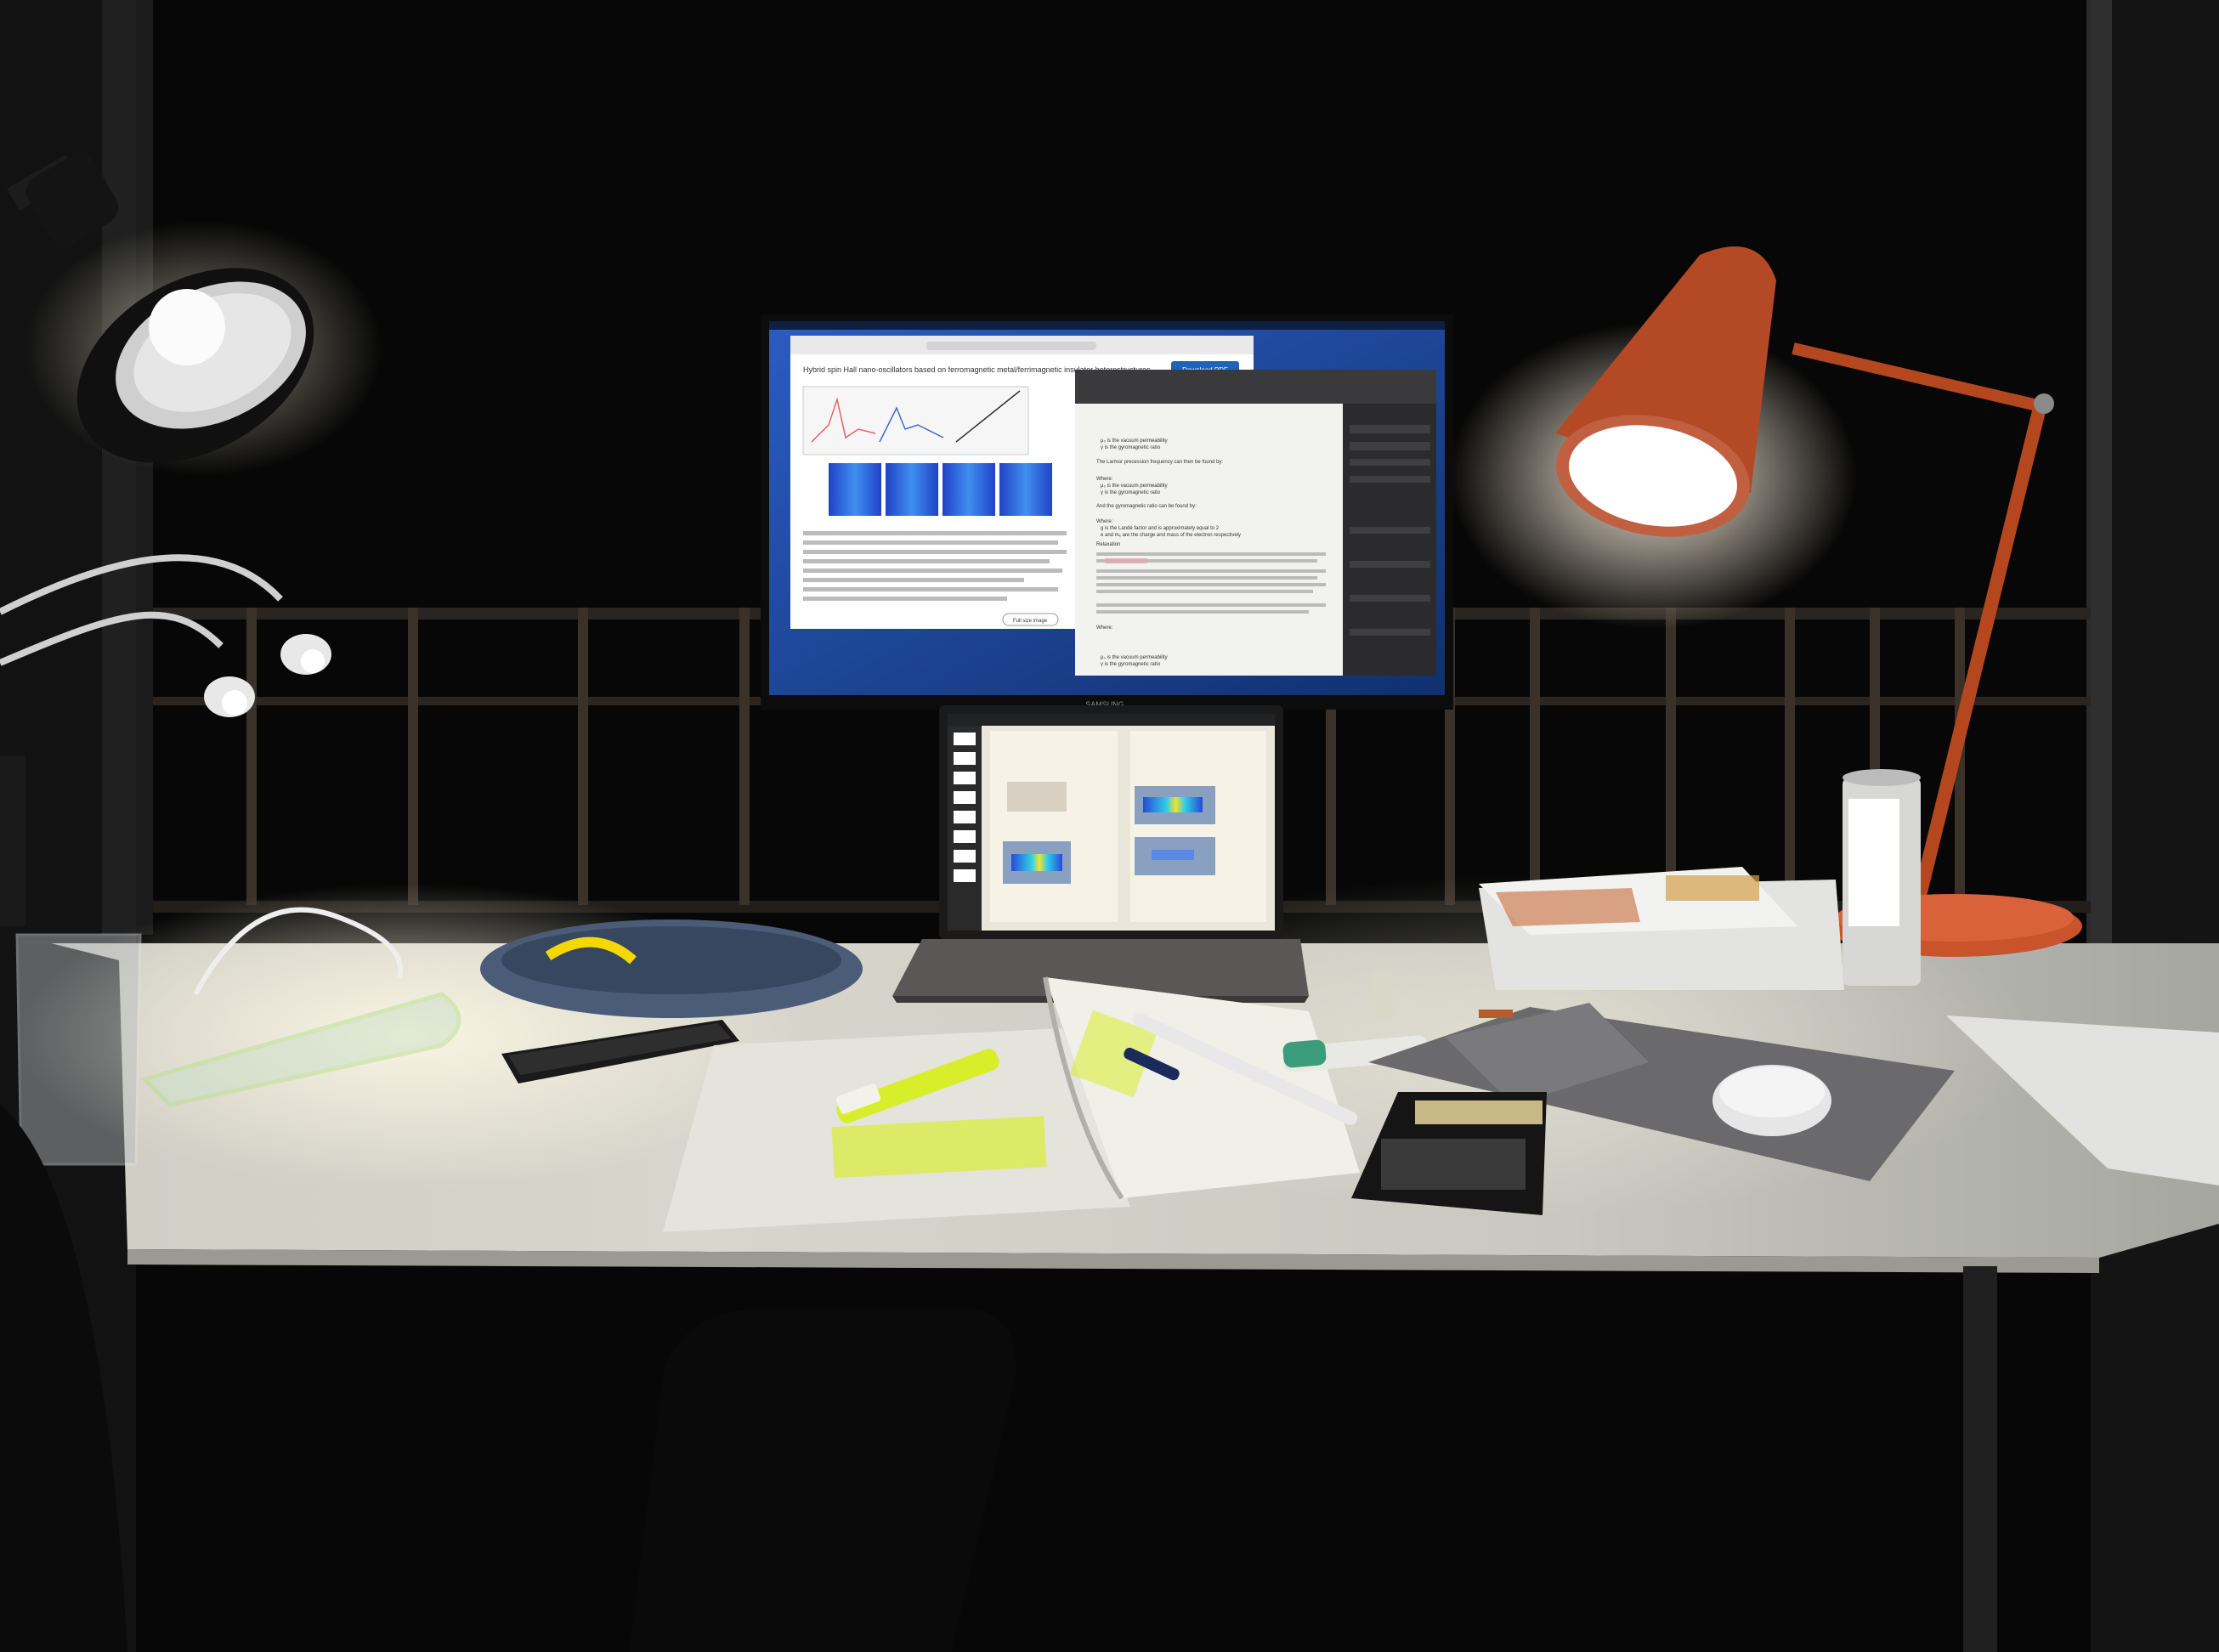 This screenshot has width=2219, height=1652. I want to click on pencil-case, so click(671, 969).